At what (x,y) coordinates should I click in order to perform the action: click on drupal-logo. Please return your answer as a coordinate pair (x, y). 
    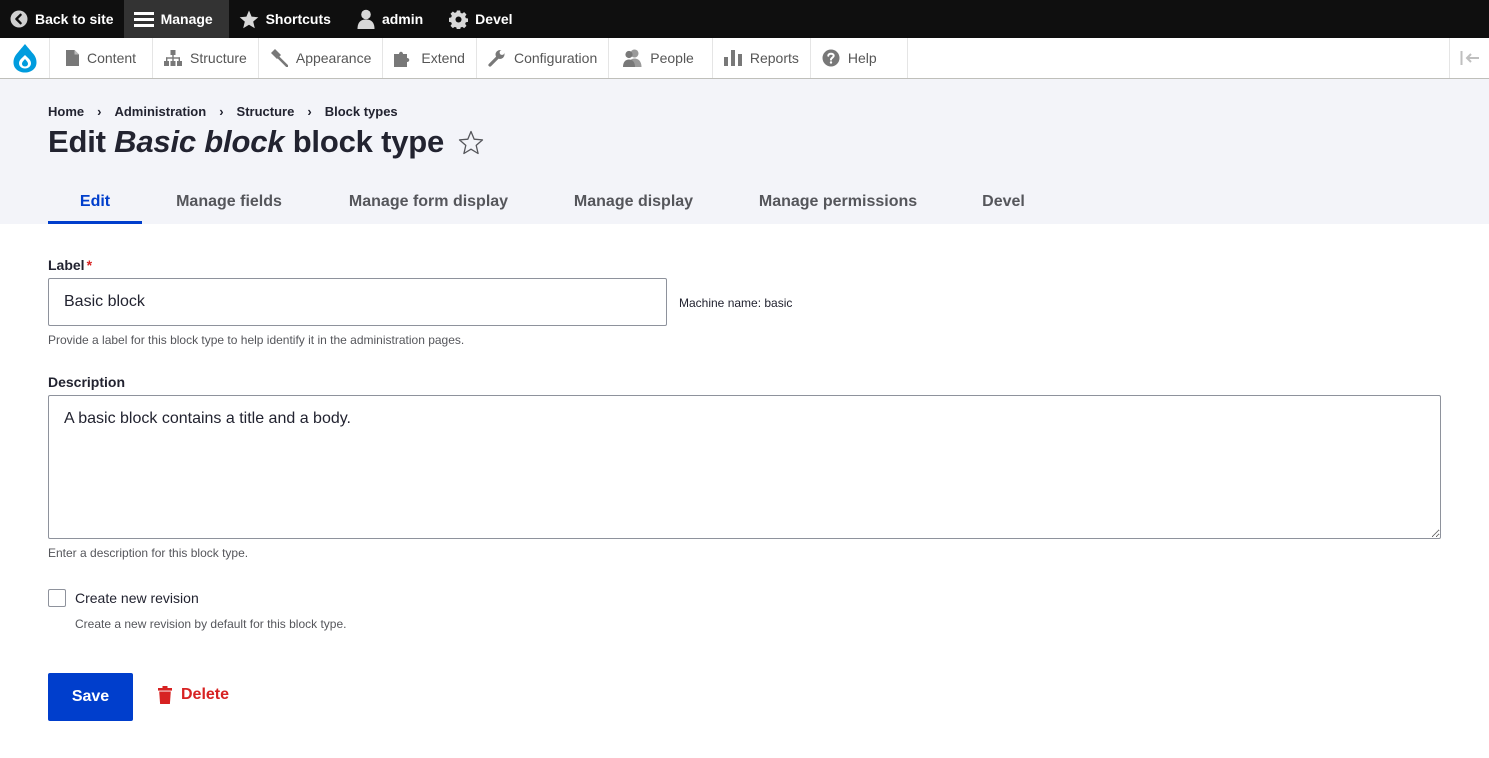
    Looking at the image, I should click on (25, 58).